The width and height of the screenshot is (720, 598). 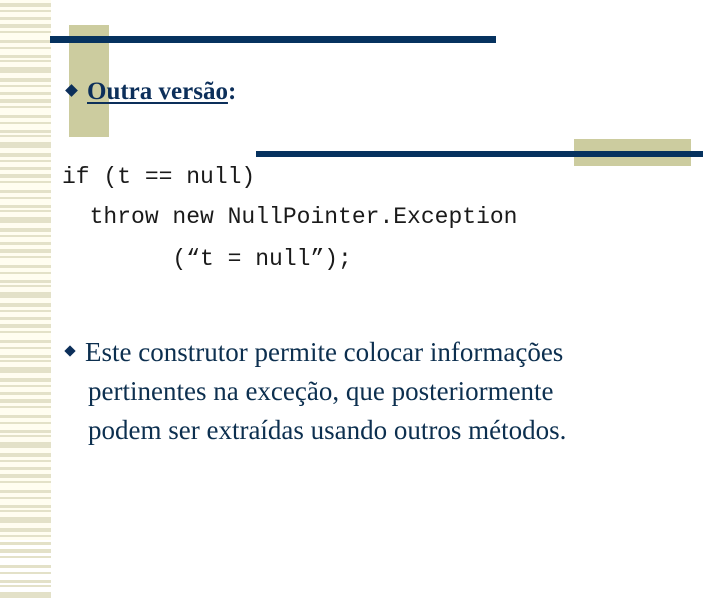 What do you see at coordinates (290, 217) in the screenshot?
I see `code-line: throw new NullPointer.Exception` at bounding box center [290, 217].